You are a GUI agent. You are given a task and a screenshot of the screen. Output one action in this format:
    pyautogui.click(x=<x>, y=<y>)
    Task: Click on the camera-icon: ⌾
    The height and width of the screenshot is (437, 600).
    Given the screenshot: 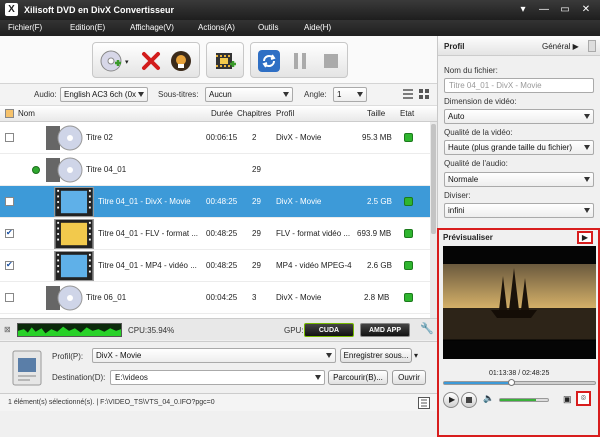 What is the action you would take?
    pyautogui.click(x=583, y=398)
    